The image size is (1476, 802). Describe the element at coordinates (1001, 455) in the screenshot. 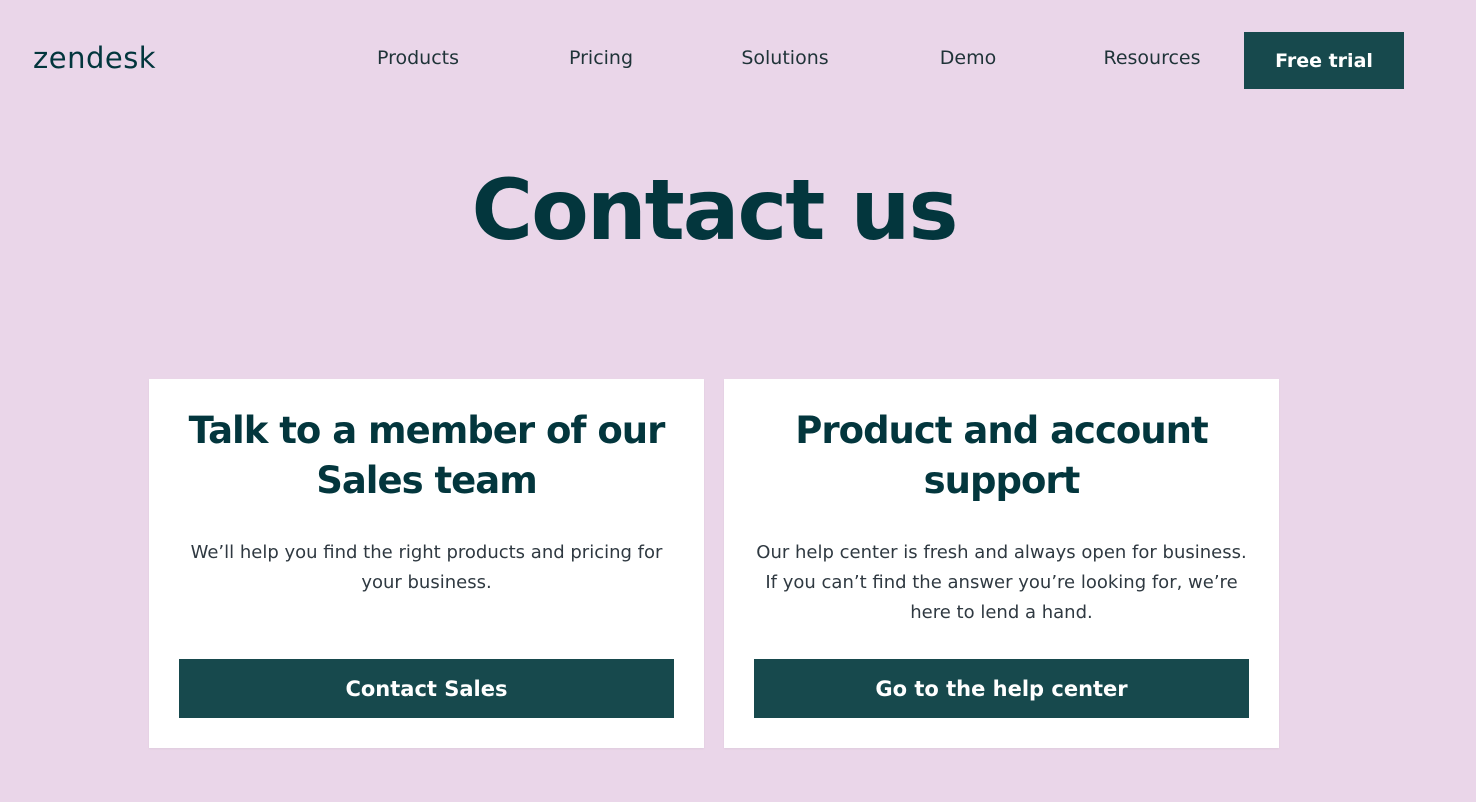

I see `support-card-title: Product and account support` at that location.